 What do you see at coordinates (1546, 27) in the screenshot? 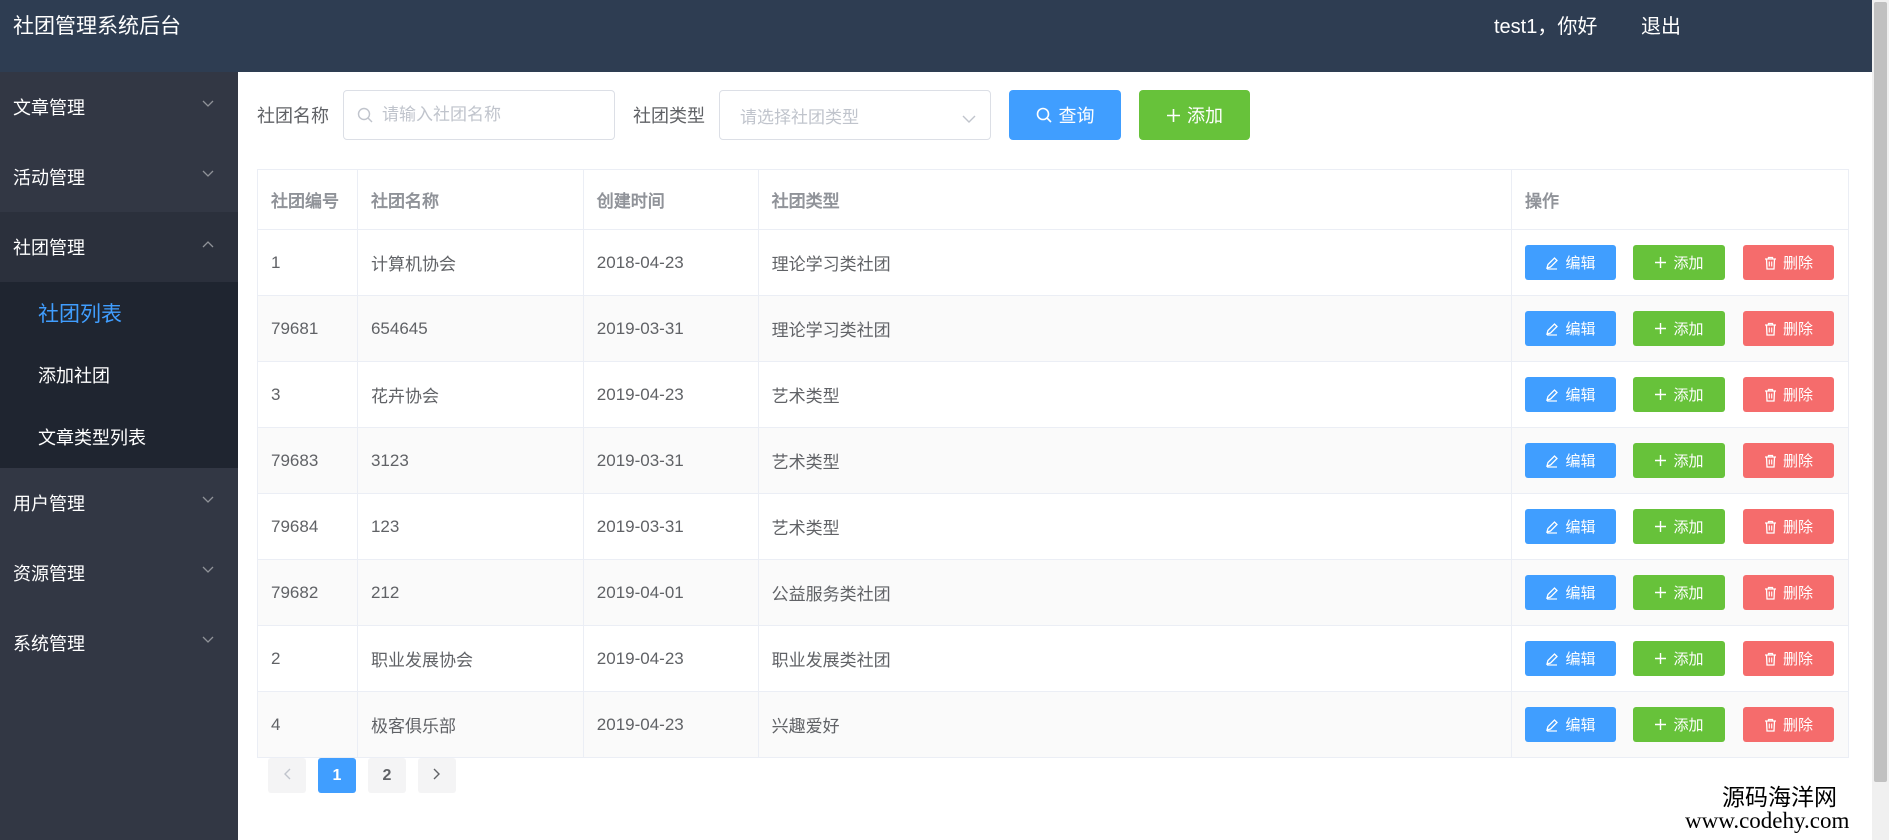
I see `user-greeting: test1，你好` at bounding box center [1546, 27].